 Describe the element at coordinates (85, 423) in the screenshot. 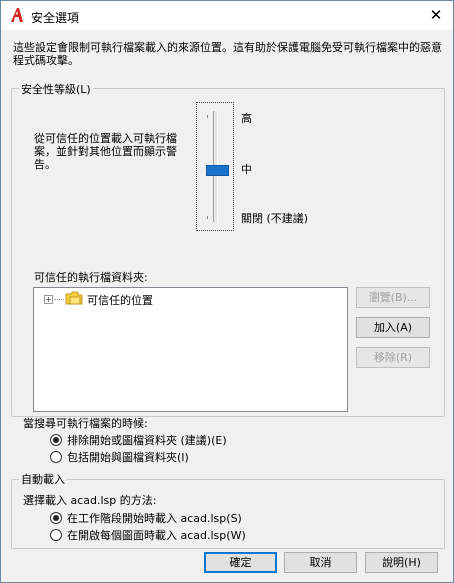

I see `search-option-label: 當搜尋可執行檔案的時候:` at that location.